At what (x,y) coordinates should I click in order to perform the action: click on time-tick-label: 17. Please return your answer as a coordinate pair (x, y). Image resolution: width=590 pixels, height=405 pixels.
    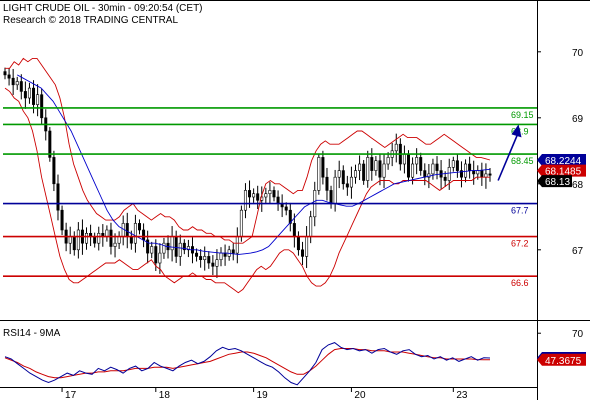
    Looking at the image, I should click on (71, 395).